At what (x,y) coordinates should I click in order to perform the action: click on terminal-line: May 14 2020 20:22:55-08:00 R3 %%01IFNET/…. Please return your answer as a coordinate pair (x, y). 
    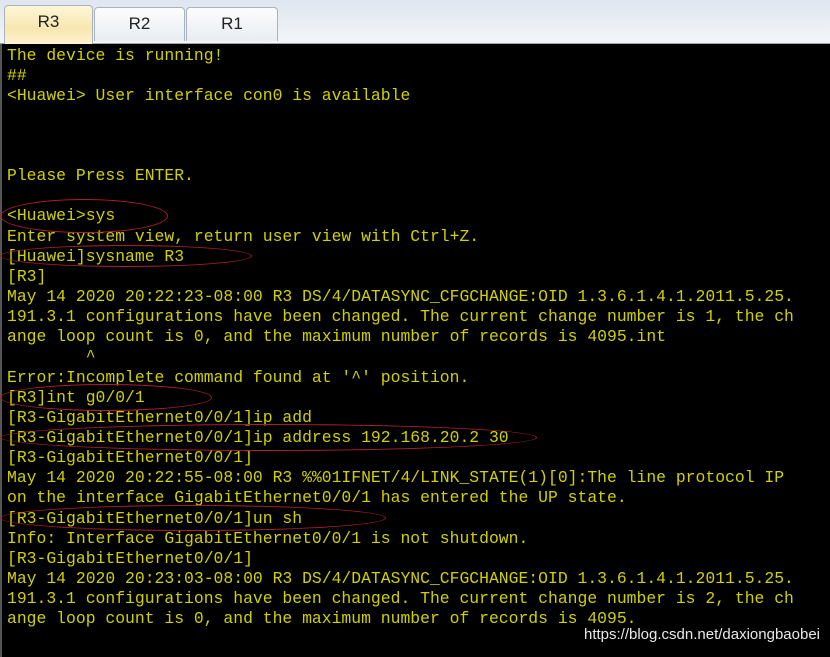
    Looking at the image, I should click on (396, 477).